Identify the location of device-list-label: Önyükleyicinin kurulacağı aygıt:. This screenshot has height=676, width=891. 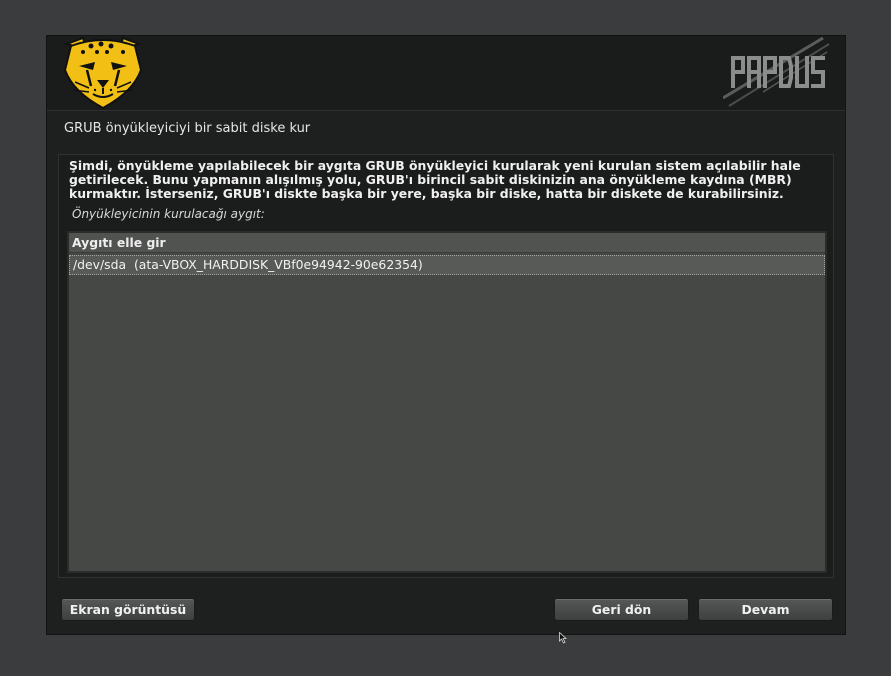
(168, 214).